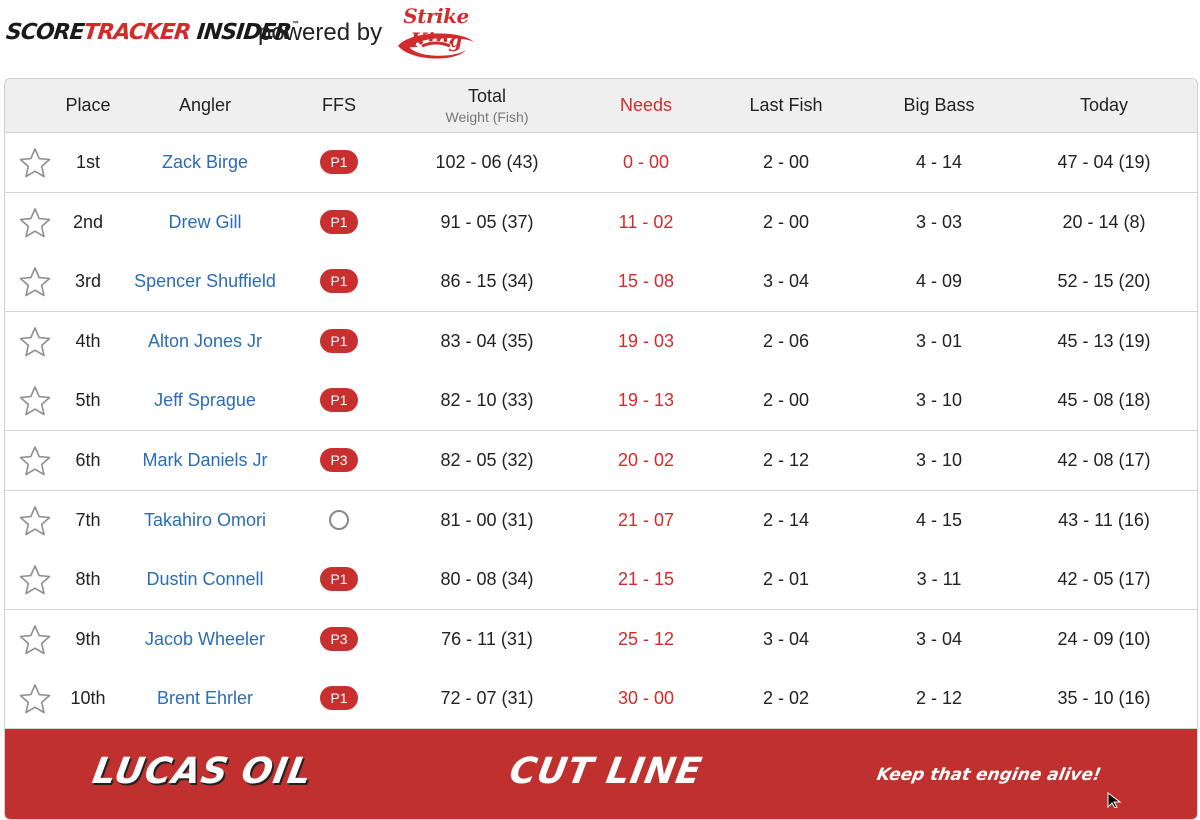 The width and height of the screenshot is (1200, 820). What do you see at coordinates (487, 221) in the screenshot?
I see `total-weight-cell: 91 - 05 (37)` at bounding box center [487, 221].